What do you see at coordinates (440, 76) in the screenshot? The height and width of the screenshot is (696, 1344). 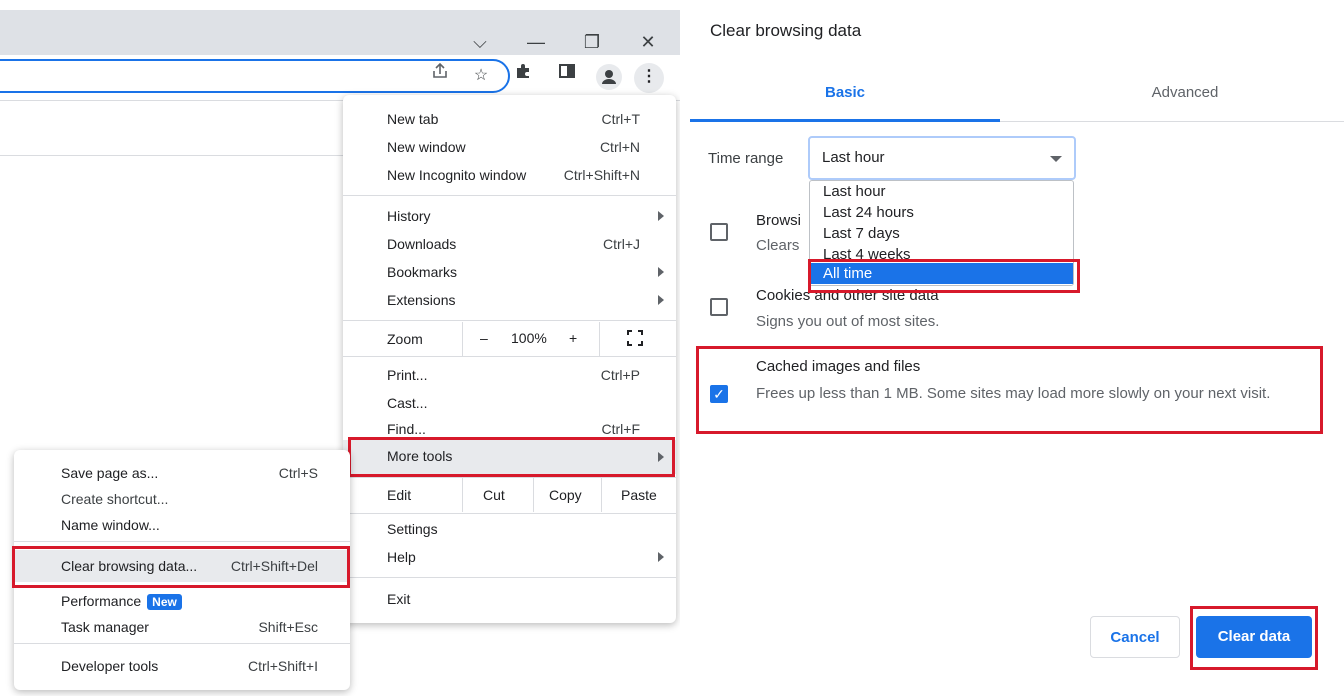 I see `share-icon` at bounding box center [440, 76].